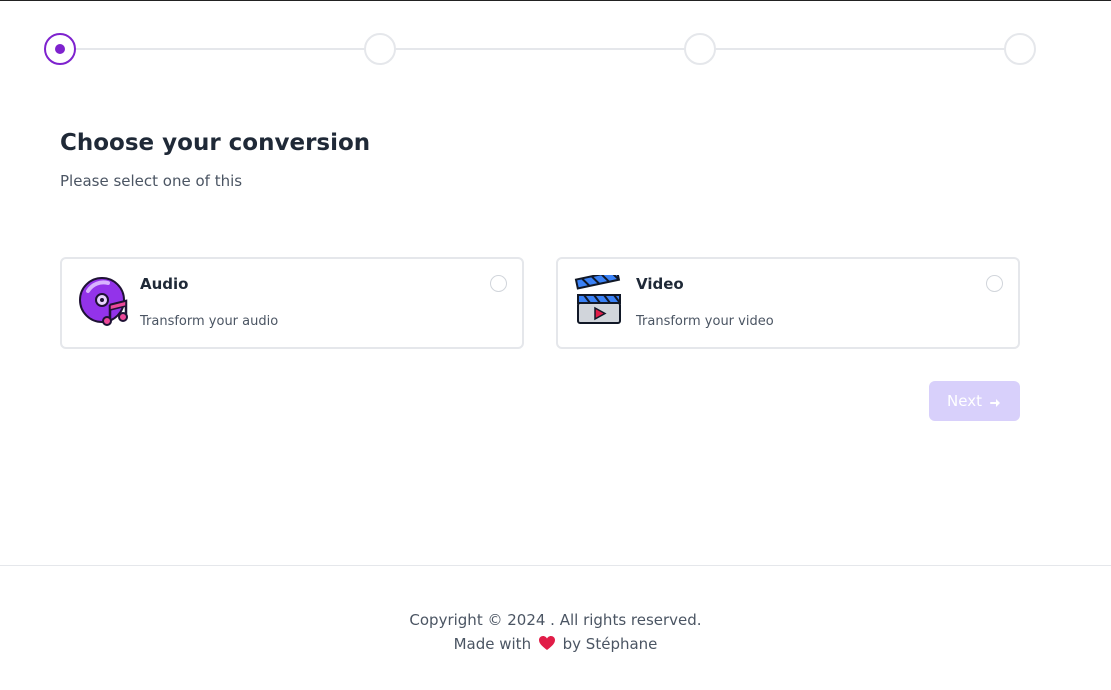  Describe the element at coordinates (209, 321) in the screenshot. I see `option-description: Transform your audio` at that location.